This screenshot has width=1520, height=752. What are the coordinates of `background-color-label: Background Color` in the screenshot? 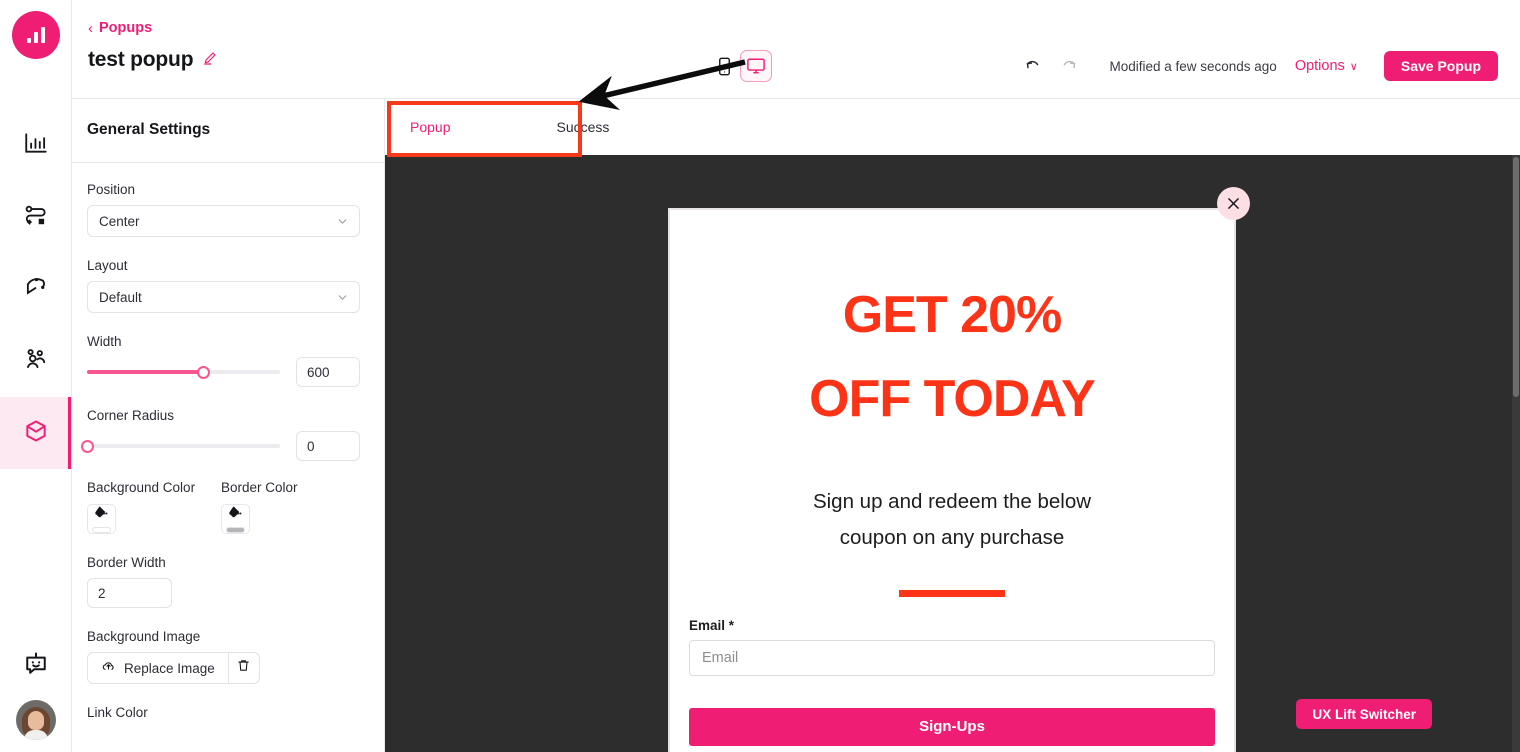 It's located at (141, 487).